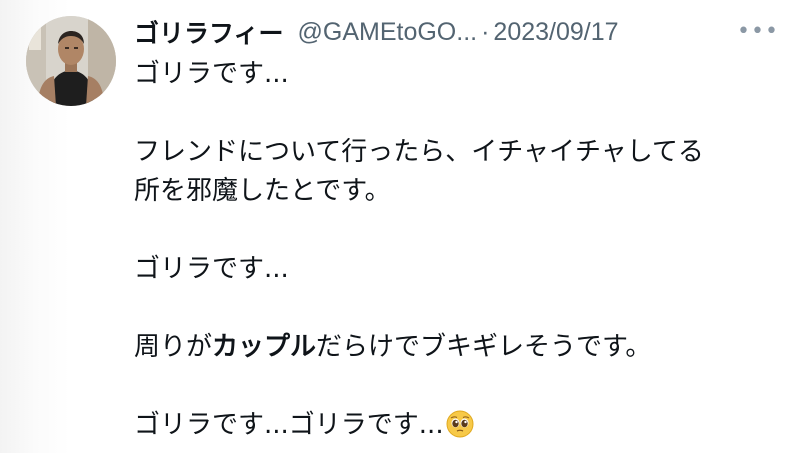 This screenshot has width=800, height=453. I want to click on tweet-header: ゴリラフィー @GAMEtoGO... · 2023/09/17, so click(459, 32).